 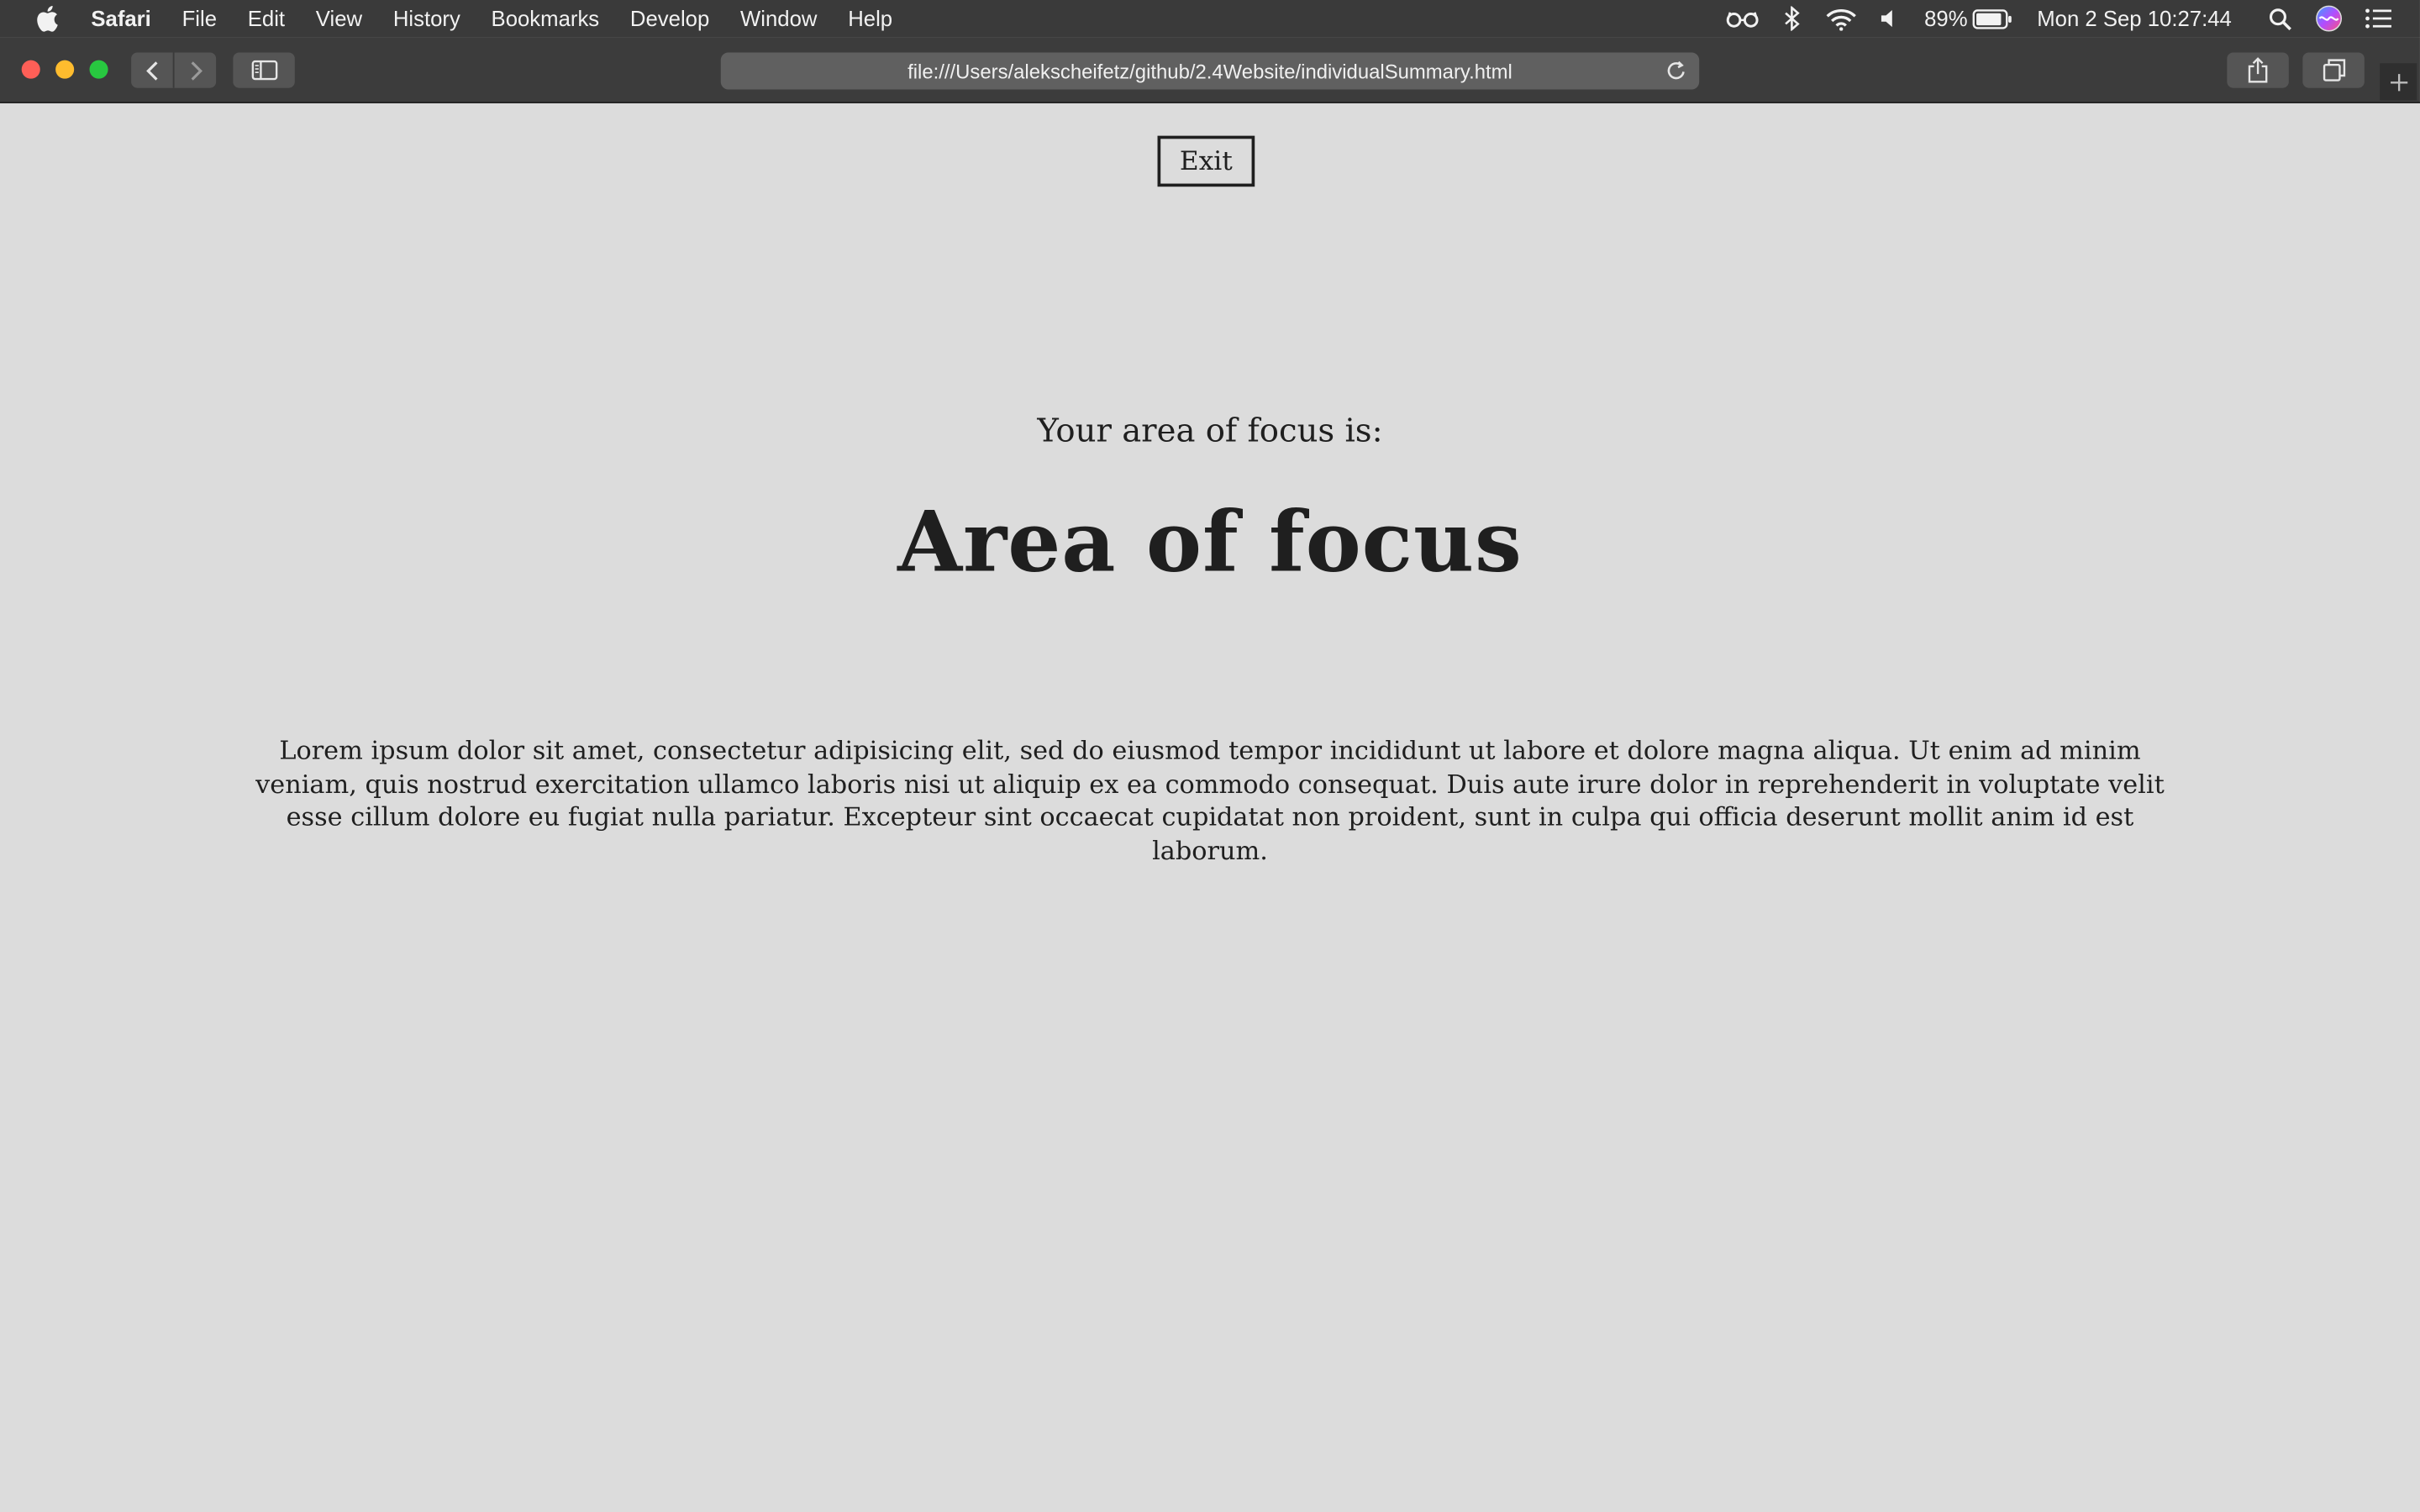 I want to click on notification-center-icon, so click(x=2378, y=18).